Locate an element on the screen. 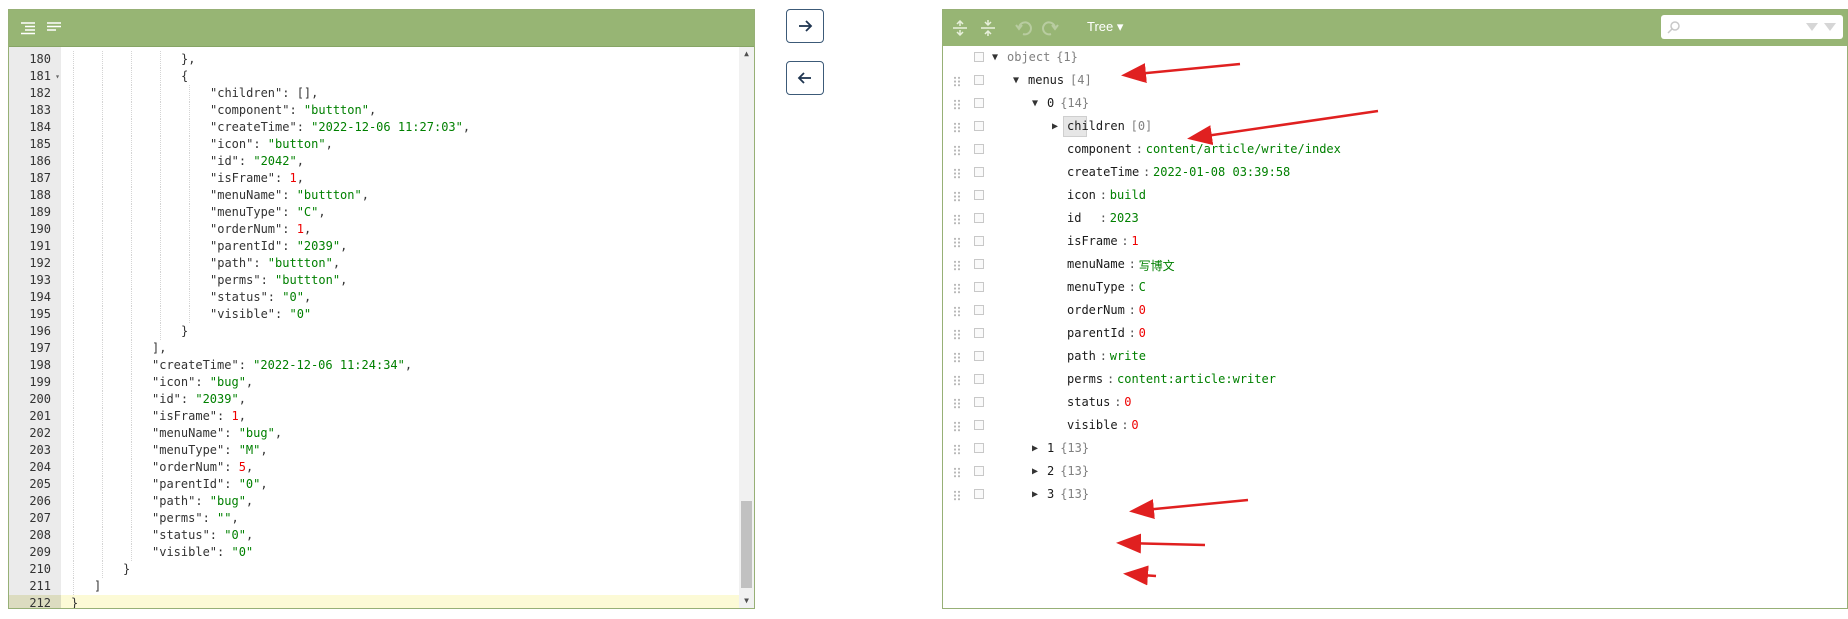 The height and width of the screenshot is (619, 1848). copy-to-left-button is located at coordinates (805, 78).